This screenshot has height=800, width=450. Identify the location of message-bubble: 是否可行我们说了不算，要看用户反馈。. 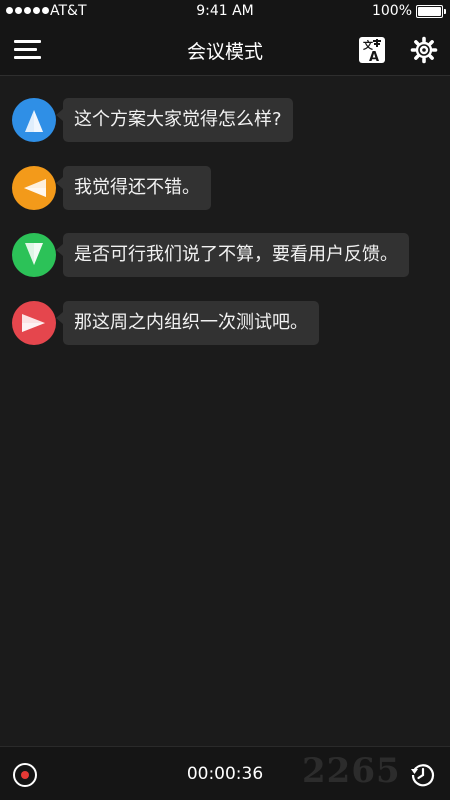
(232, 255).